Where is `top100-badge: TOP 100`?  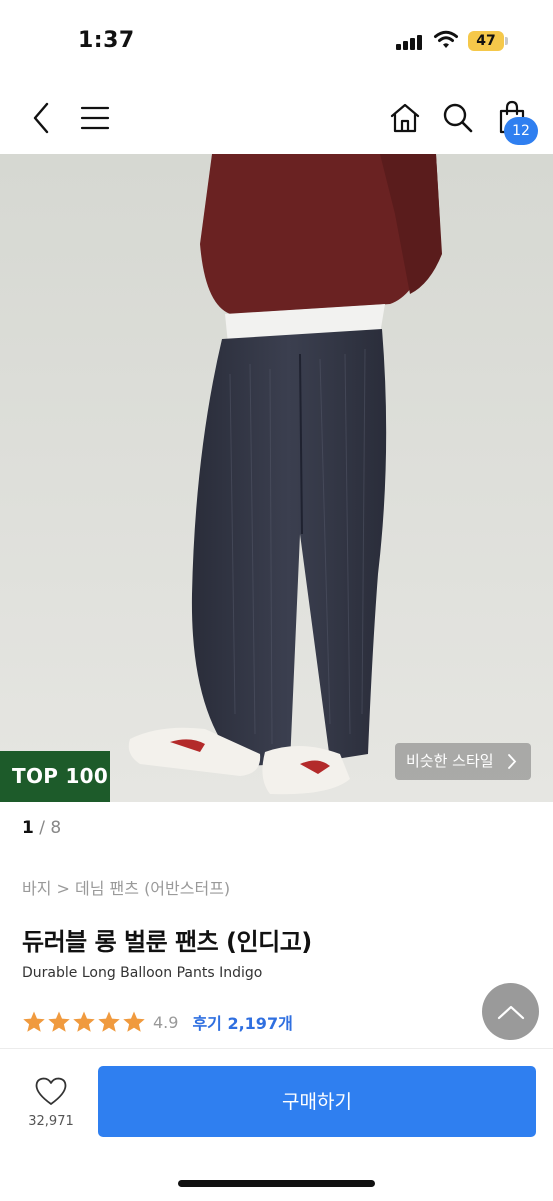 top100-badge: TOP 100 is located at coordinates (55, 776).